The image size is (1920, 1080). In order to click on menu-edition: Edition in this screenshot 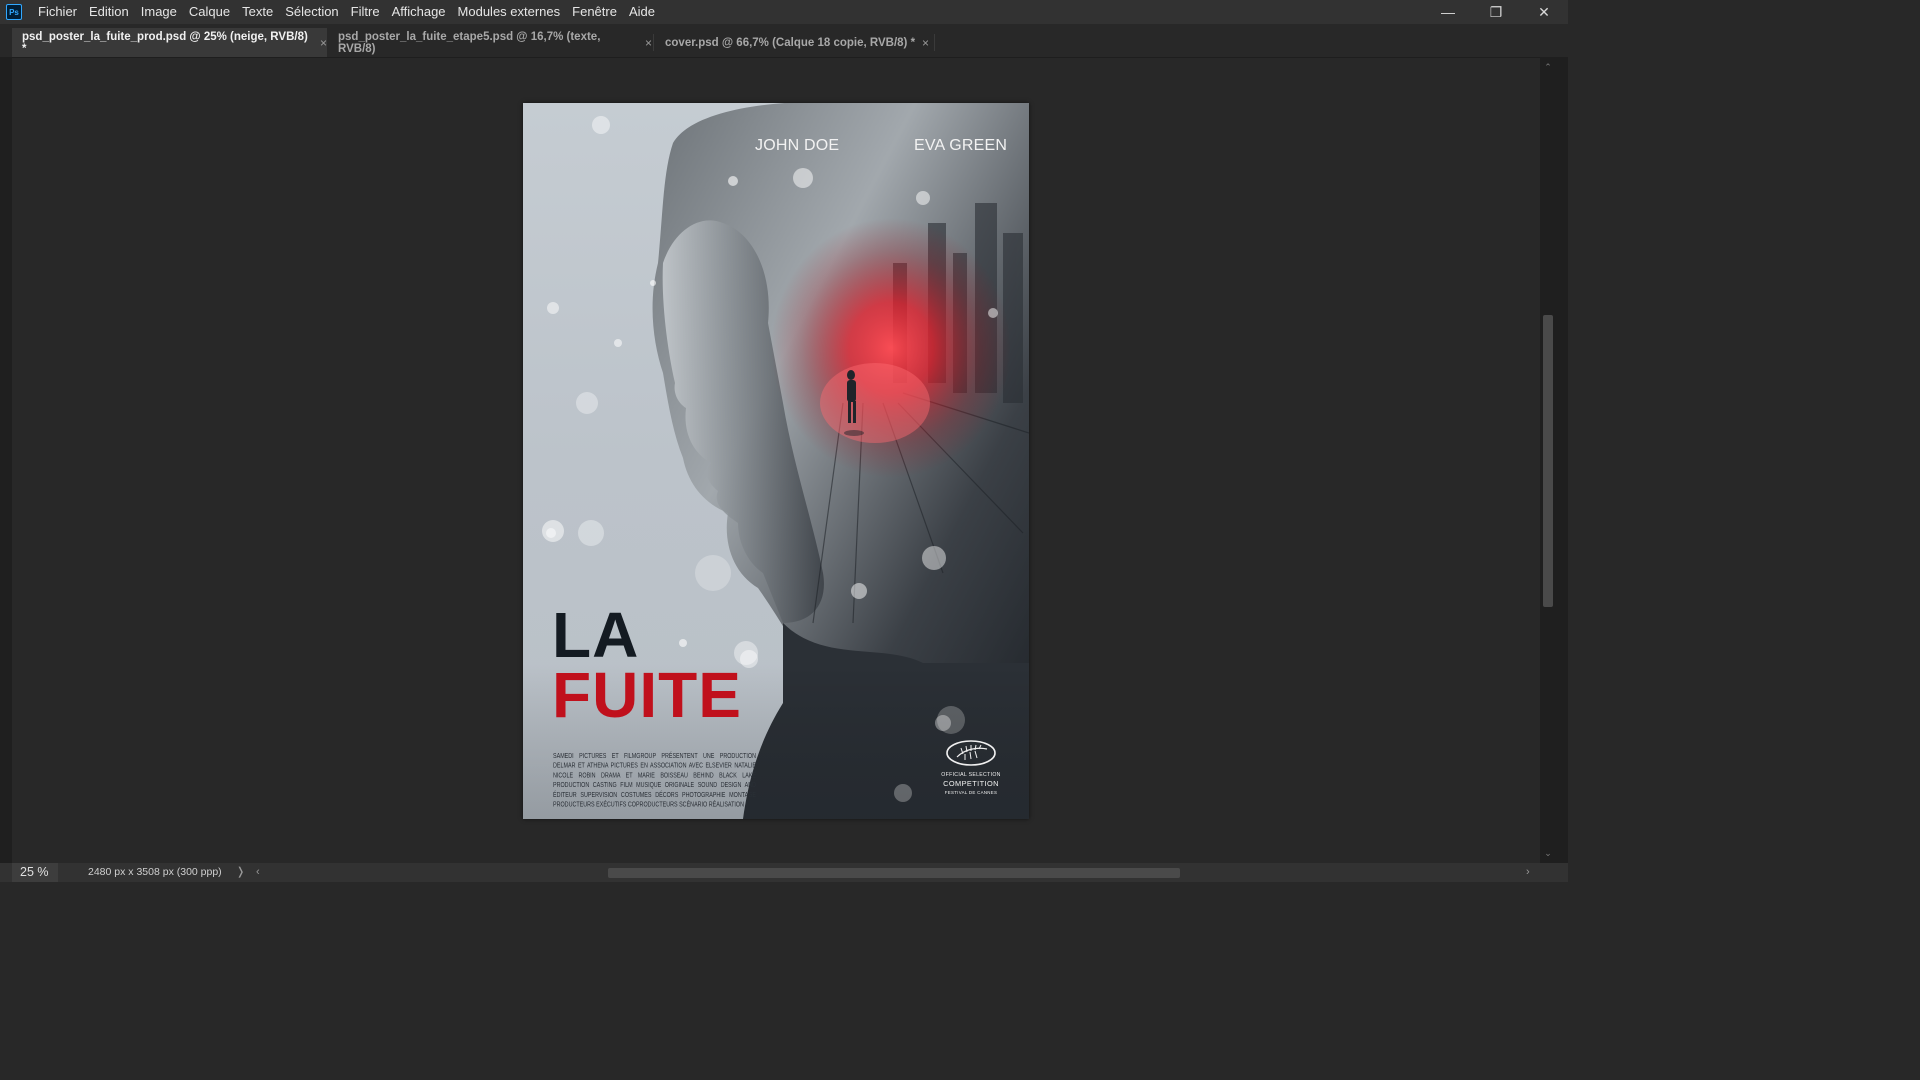, I will do `click(109, 12)`.